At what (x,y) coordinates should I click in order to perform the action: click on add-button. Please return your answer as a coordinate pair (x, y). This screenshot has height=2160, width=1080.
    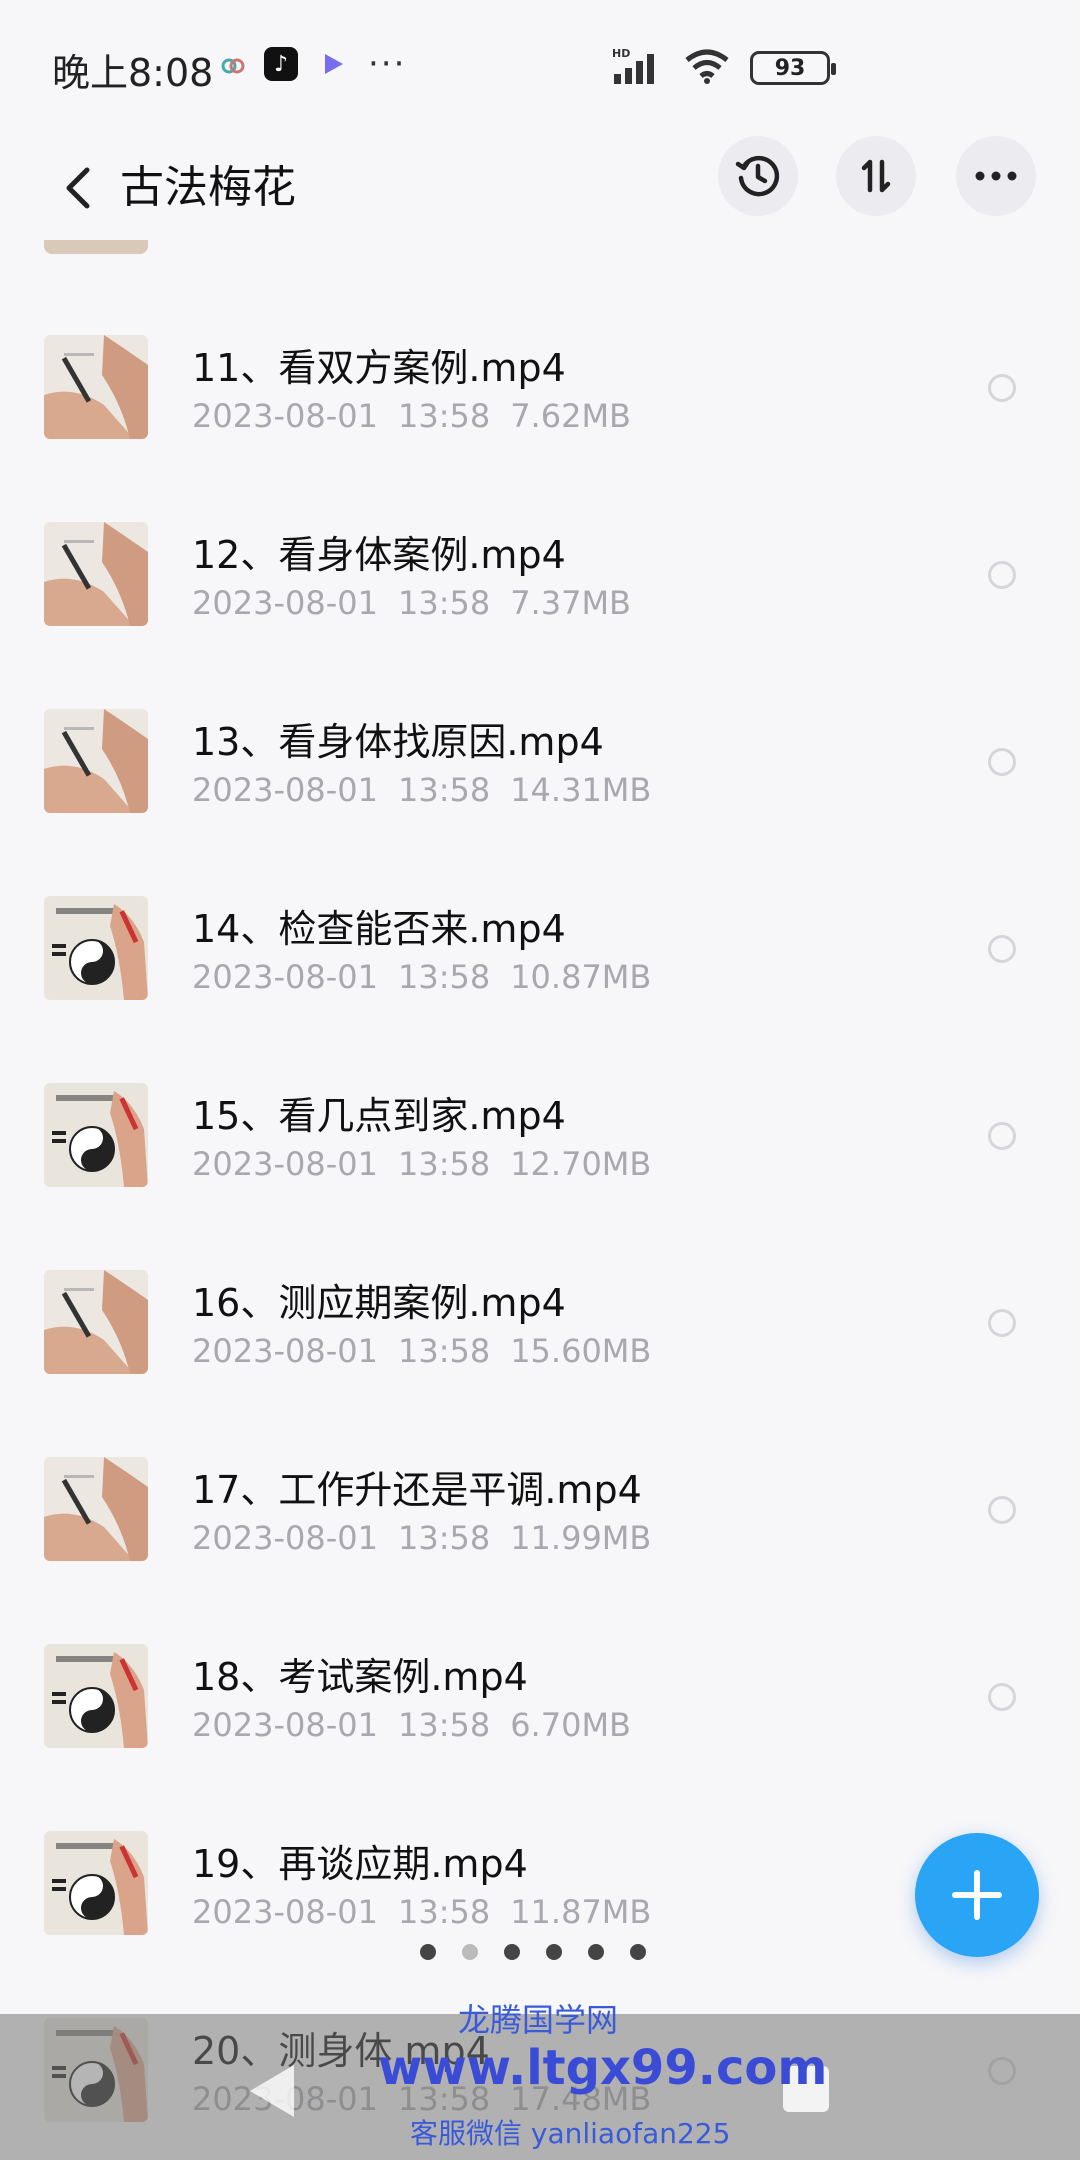
    Looking at the image, I should click on (977, 1895).